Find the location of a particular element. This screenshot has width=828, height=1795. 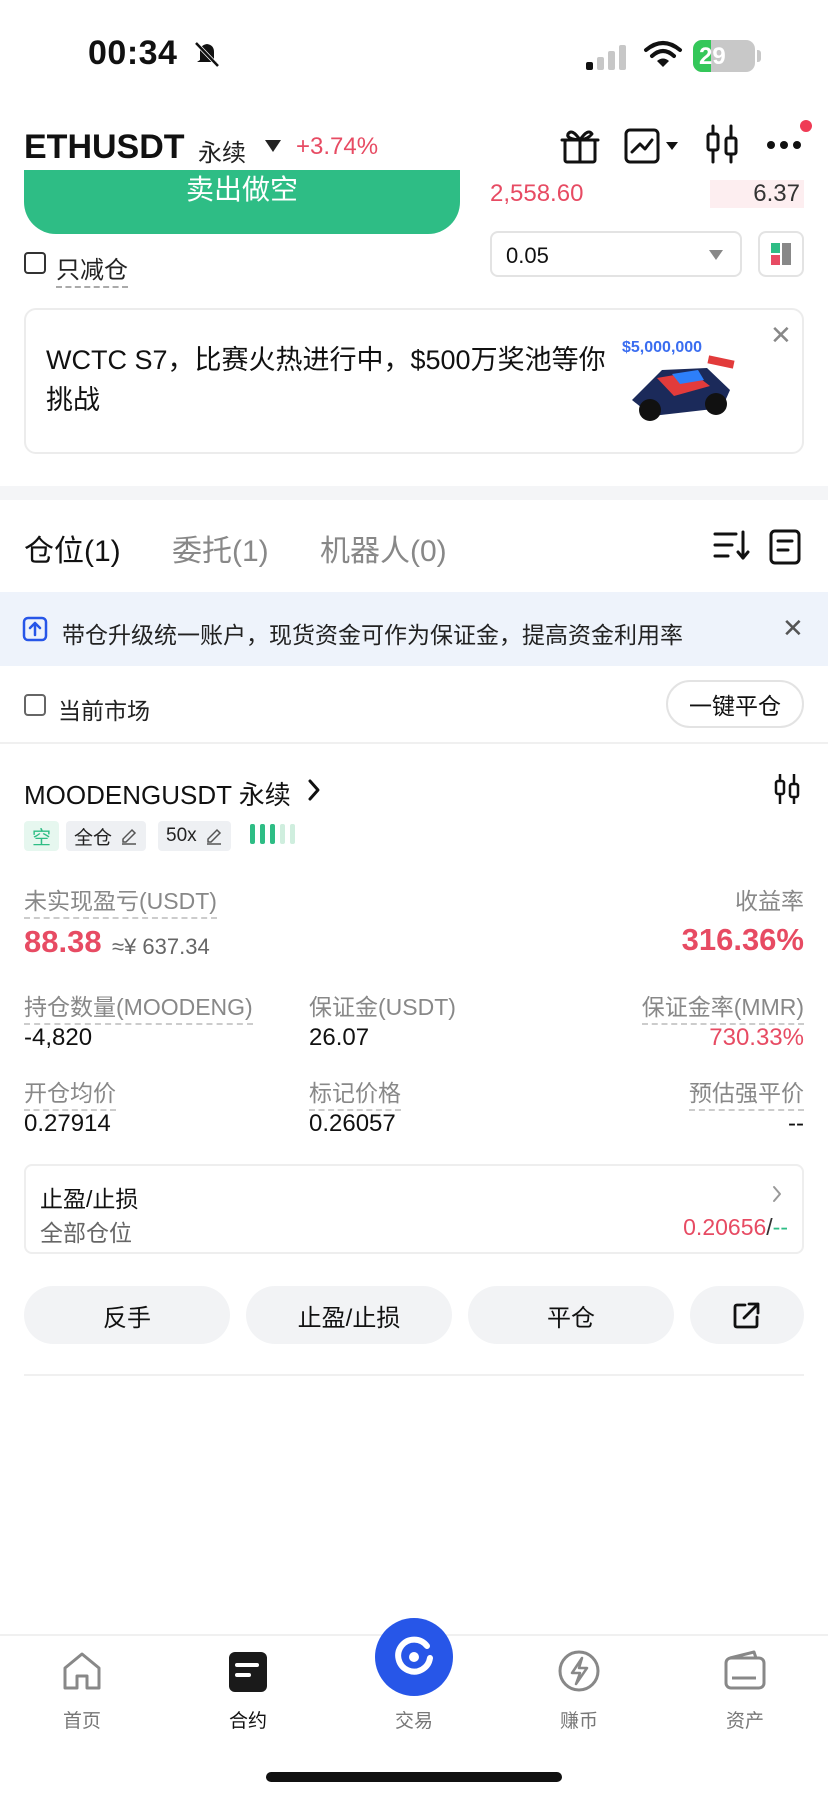

nav-home-label: 首页 is located at coordinates (82, 1719).